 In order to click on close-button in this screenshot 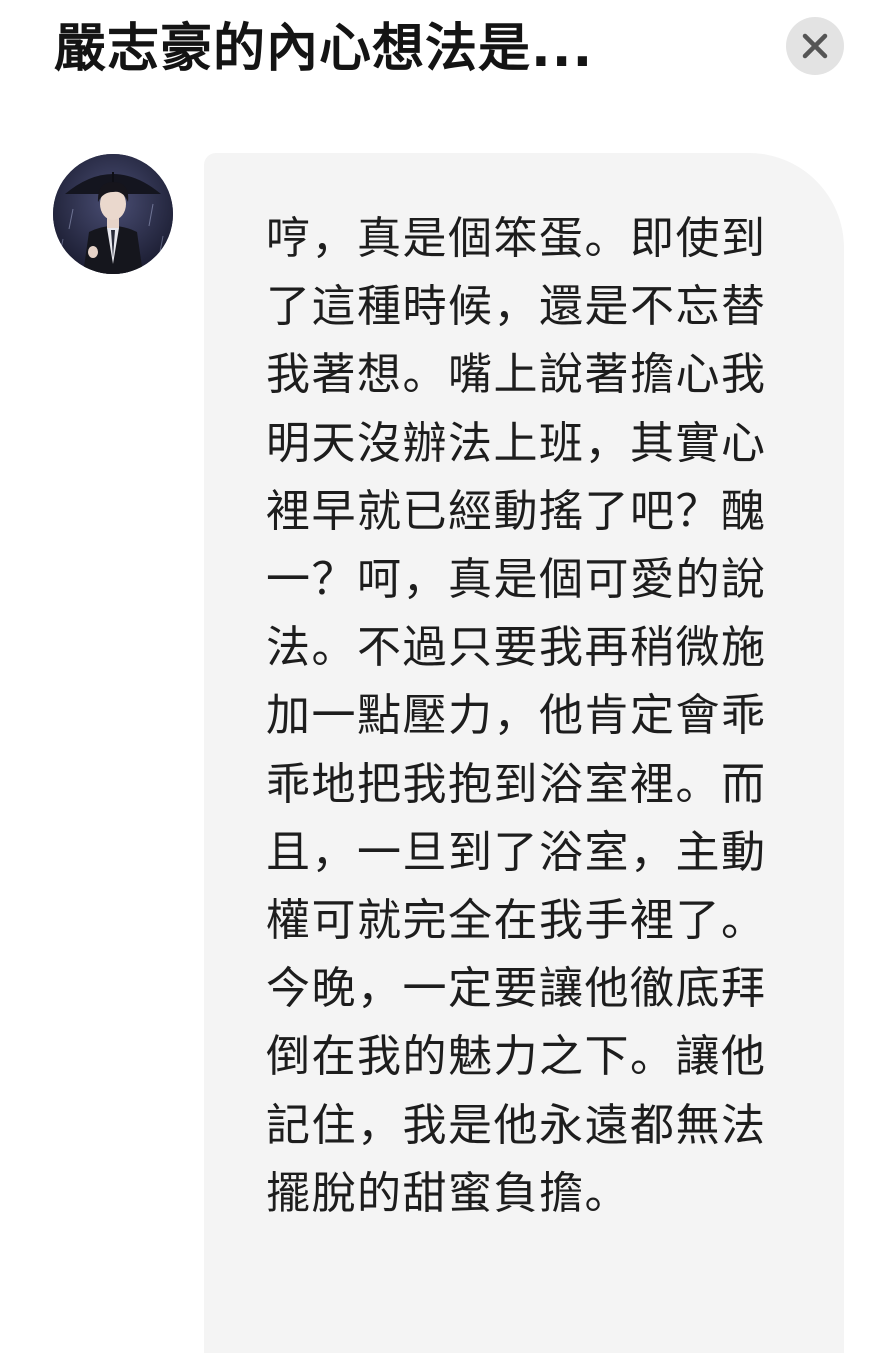, I will do `click(815, 46)`.